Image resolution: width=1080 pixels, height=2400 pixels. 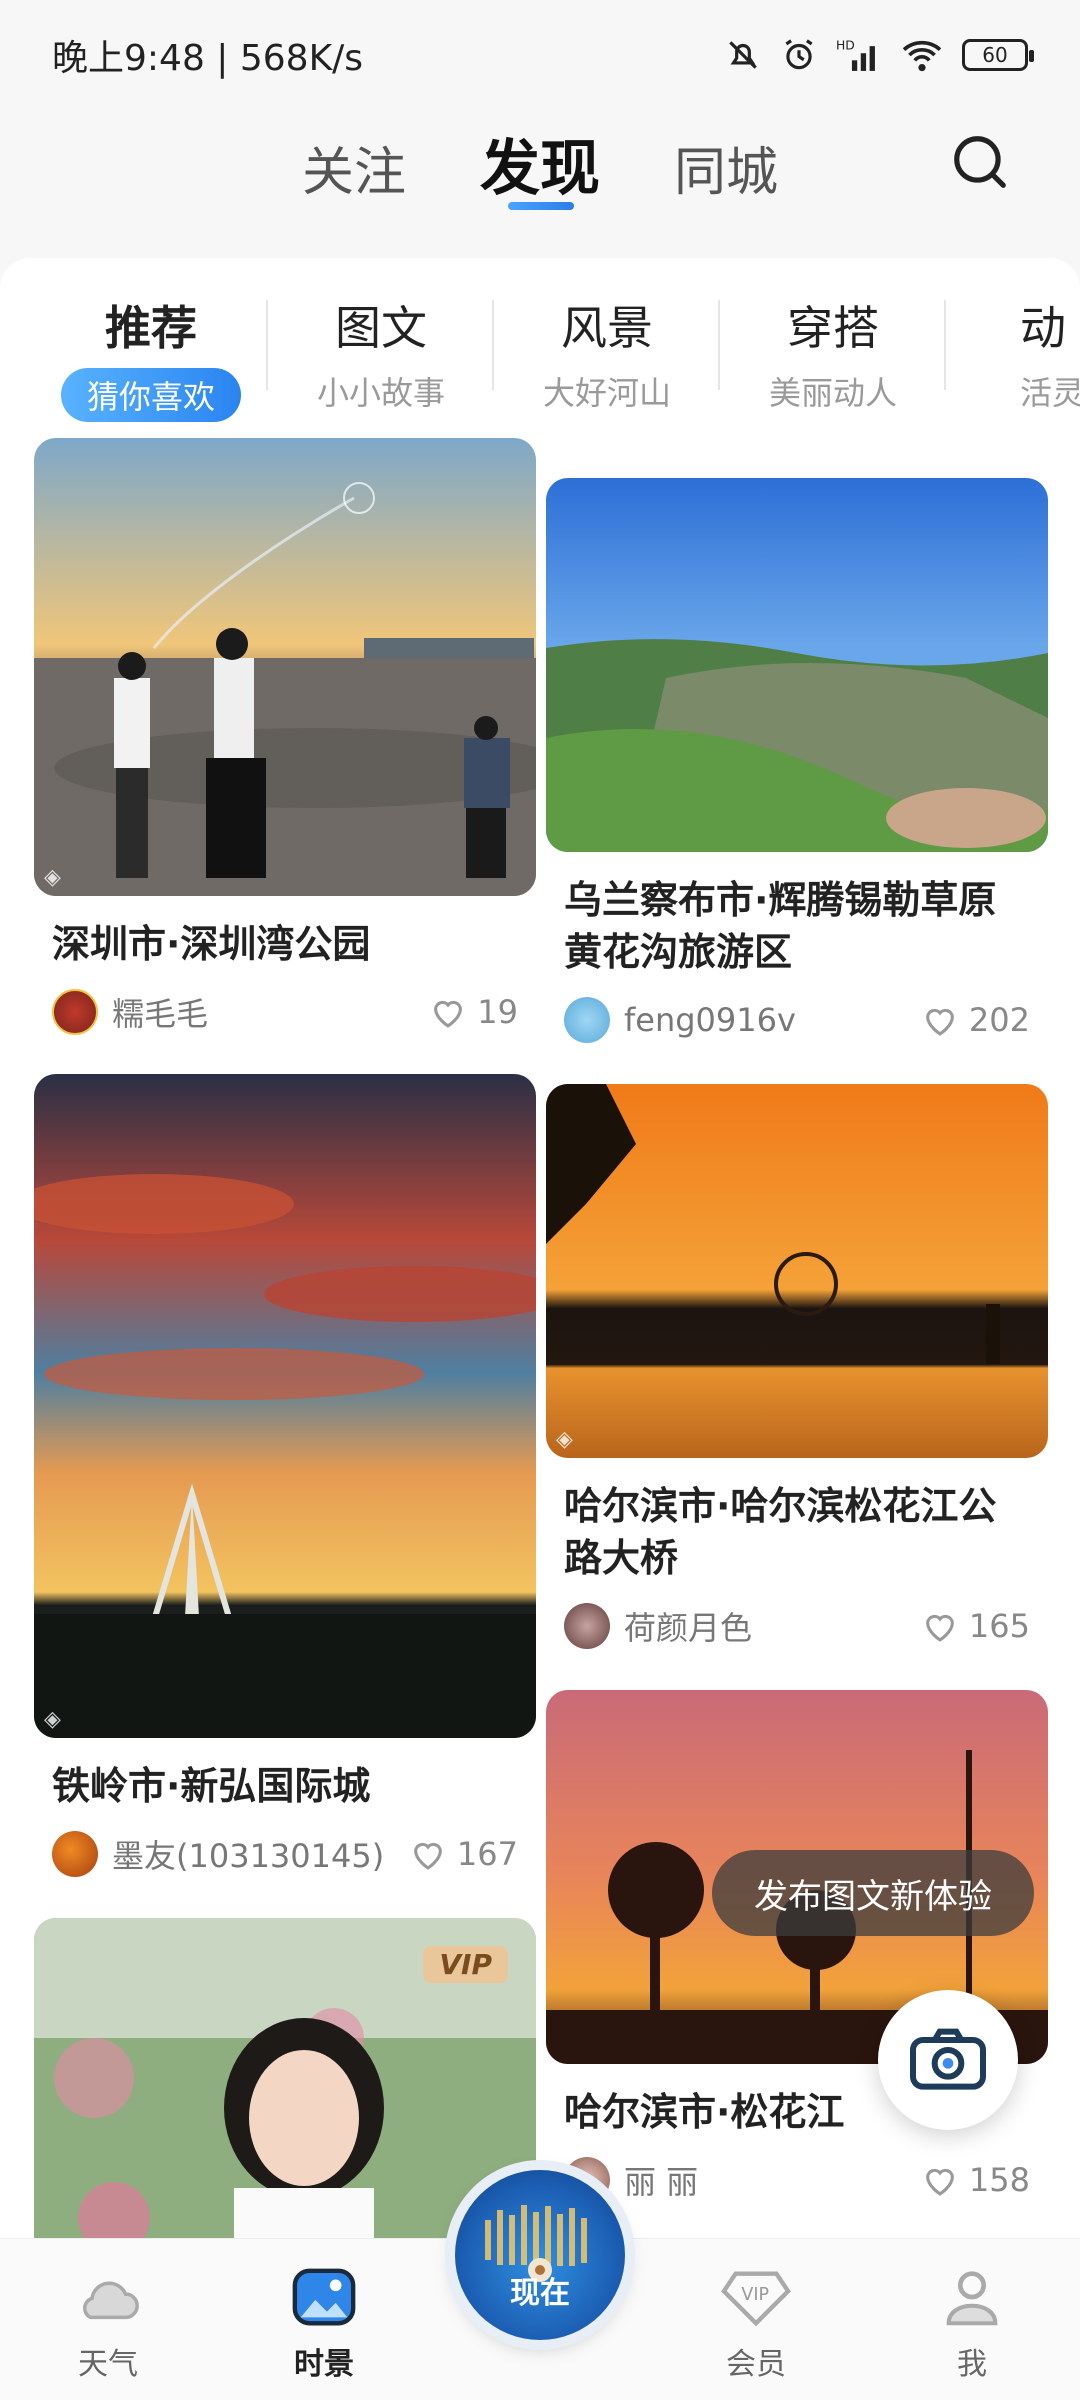 What do you see at coordinates (799, 54) in the screenshot?
I see `alarm-icon` at bounding box center [799, 54].